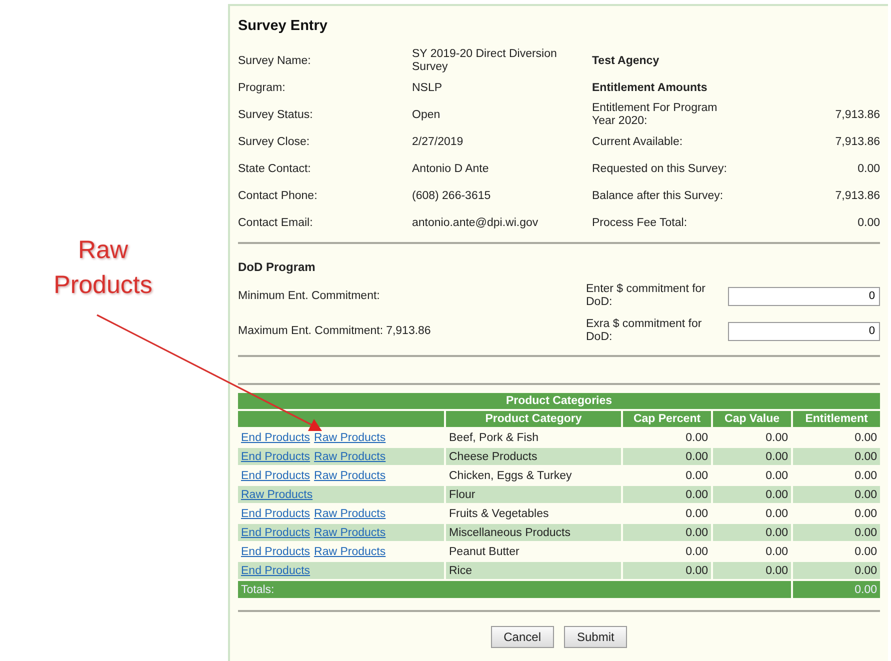  What do you see at coordinates (596, 637) in the screenshot?
I see `action-button: Submit` at bounding box center [596, 637].